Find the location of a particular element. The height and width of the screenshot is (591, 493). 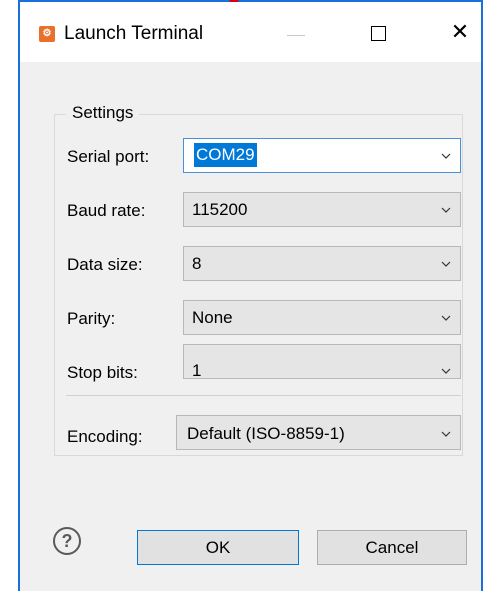

serial-port-combo: COM29 is located at coordinates (322, 155).